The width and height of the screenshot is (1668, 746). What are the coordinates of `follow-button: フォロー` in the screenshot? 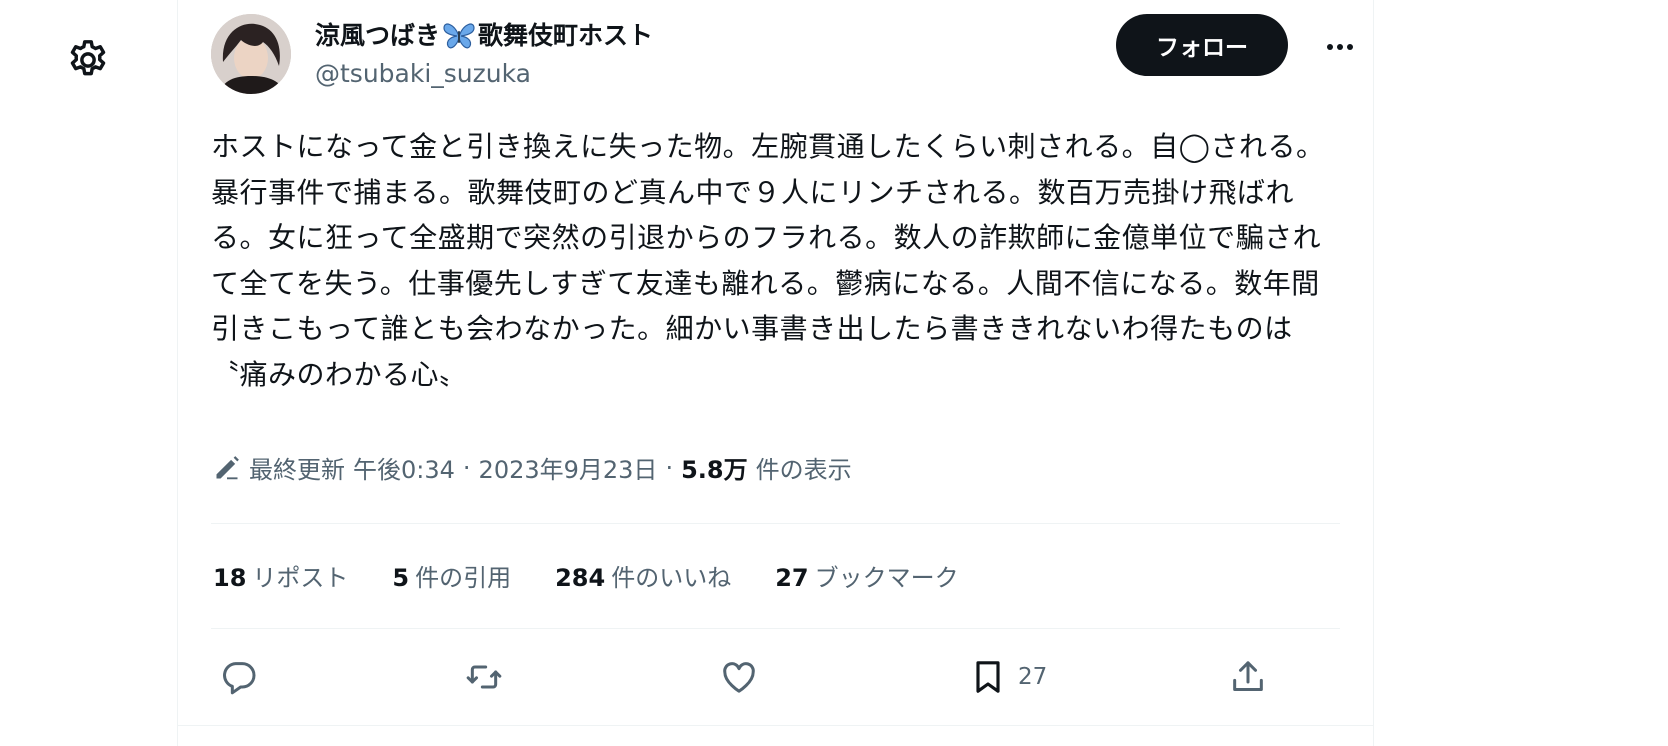 It's located at (1202, 45).